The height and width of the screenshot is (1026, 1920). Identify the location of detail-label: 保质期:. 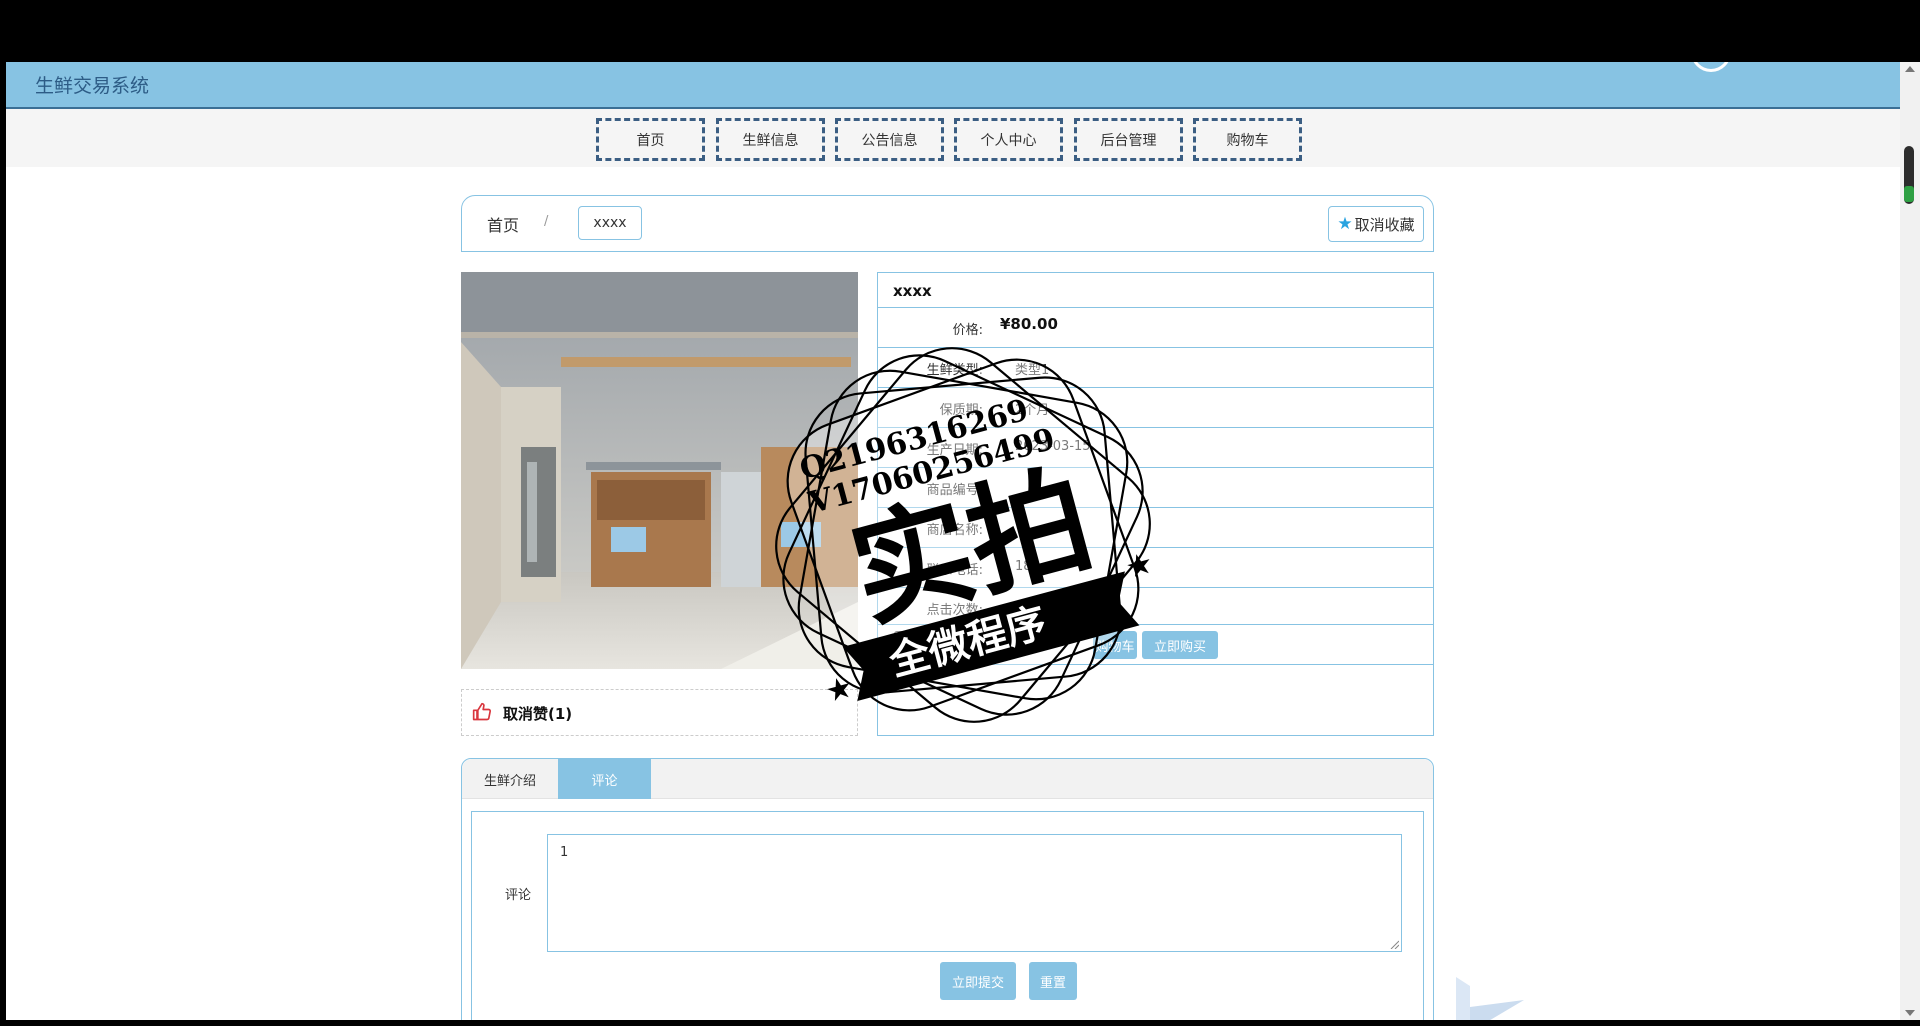
(961, 410).